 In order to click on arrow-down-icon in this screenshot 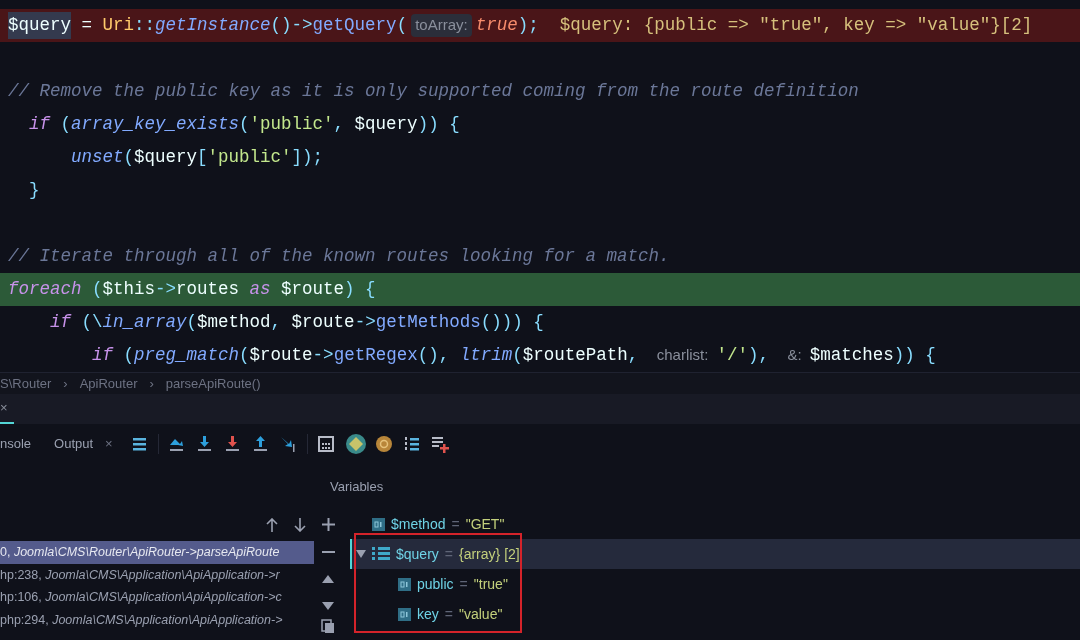, I will do `click(300, 525)`.